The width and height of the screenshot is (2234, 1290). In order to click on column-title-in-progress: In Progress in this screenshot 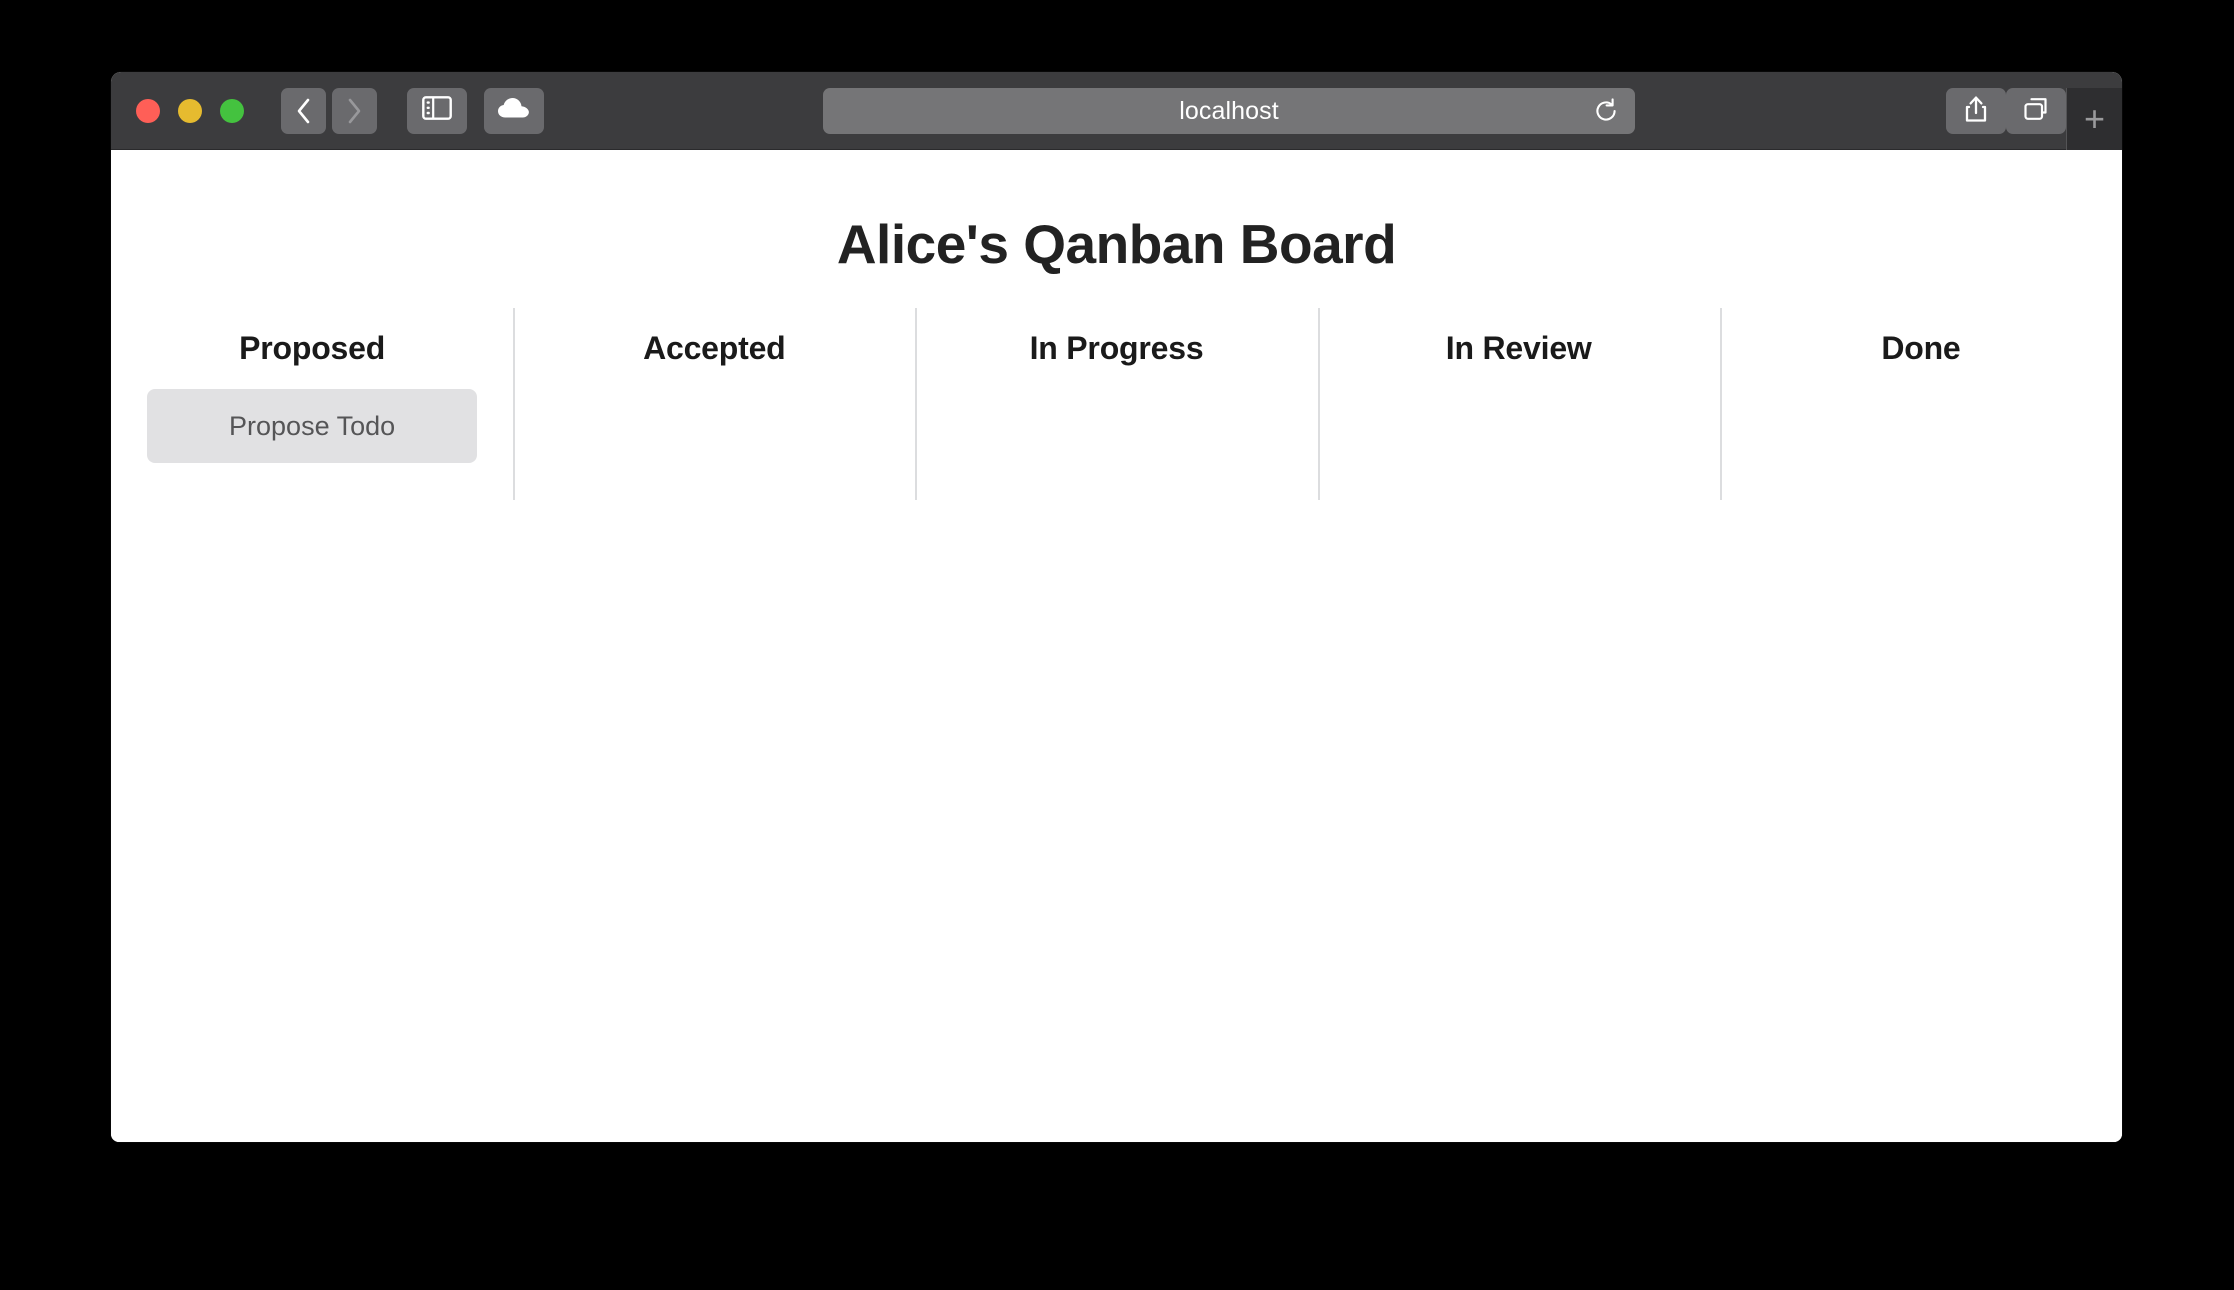, I will do `click(1116, 348)`.